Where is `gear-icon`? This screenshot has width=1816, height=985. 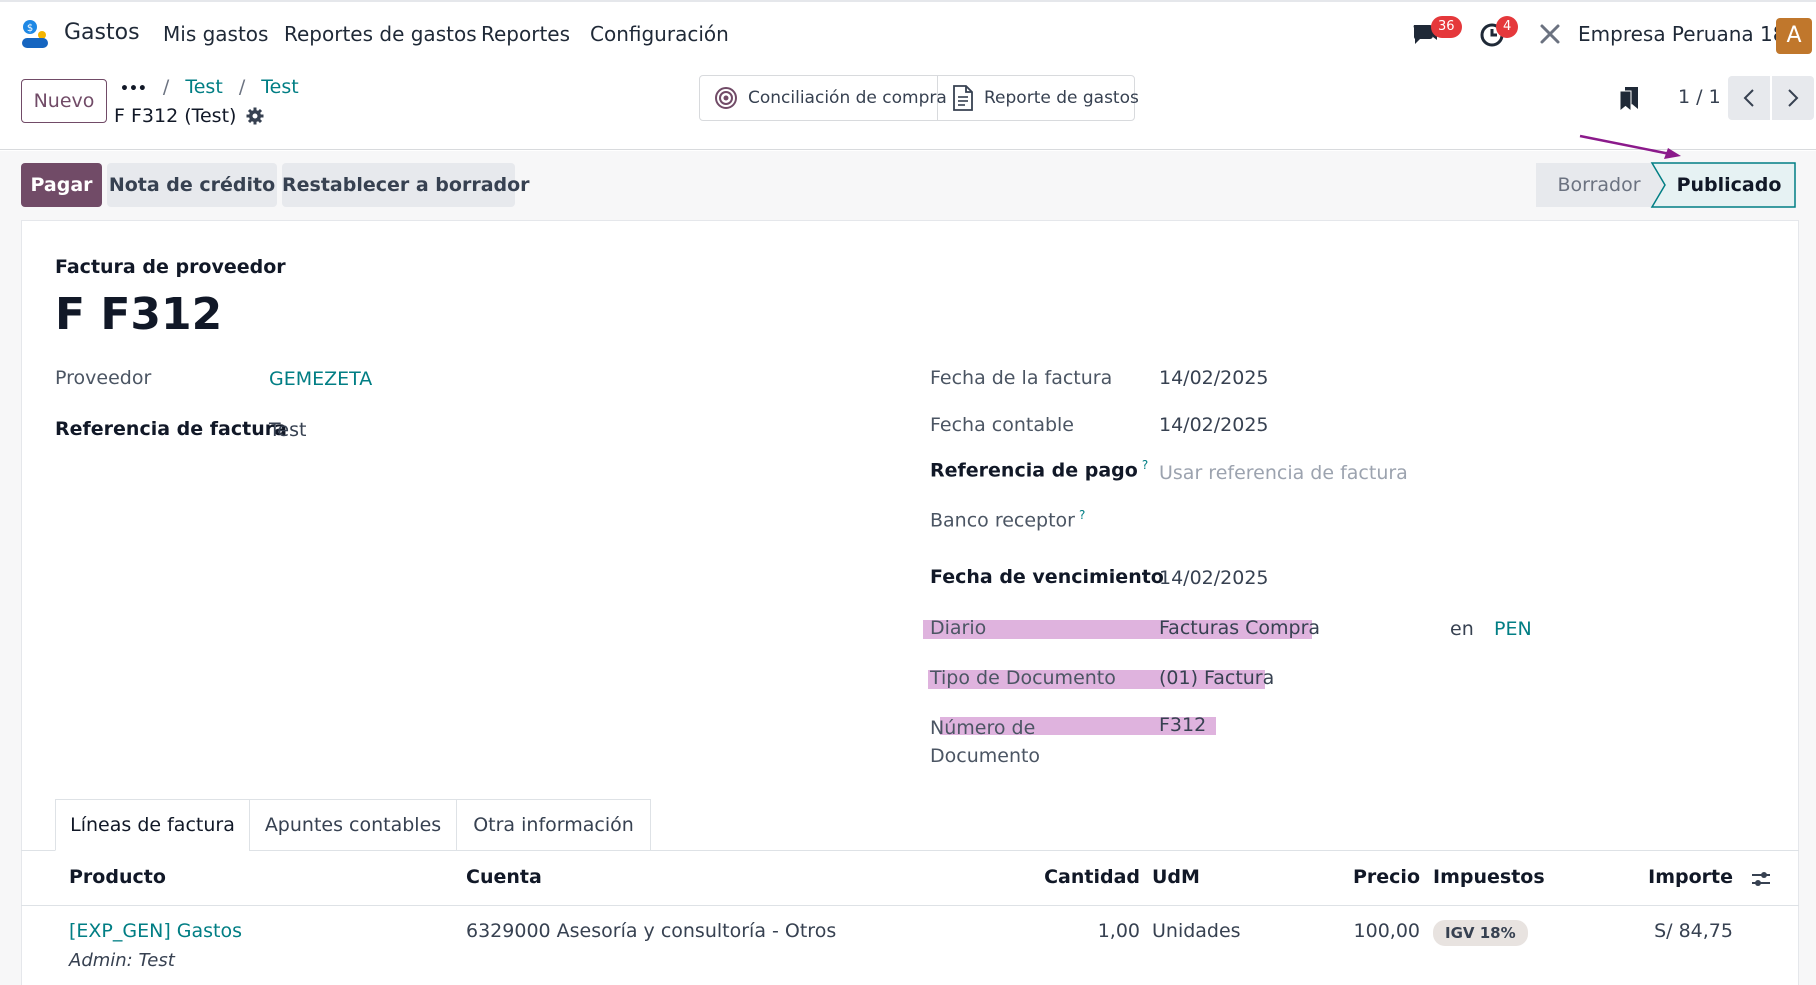
gear-icon is located at coordinates (255, 116).